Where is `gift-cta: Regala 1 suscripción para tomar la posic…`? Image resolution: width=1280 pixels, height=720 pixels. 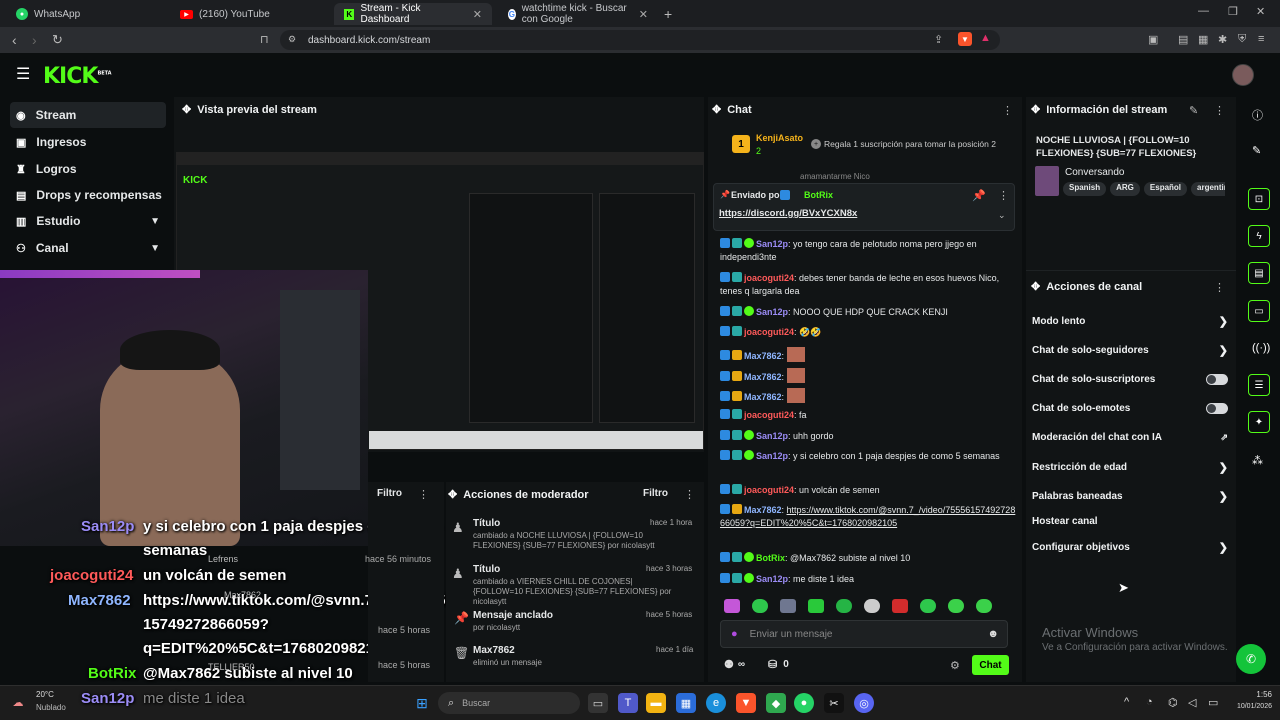
gift-cta: Regala 1 suscripción para tomar la posic… is located at coordinates (910, 144).